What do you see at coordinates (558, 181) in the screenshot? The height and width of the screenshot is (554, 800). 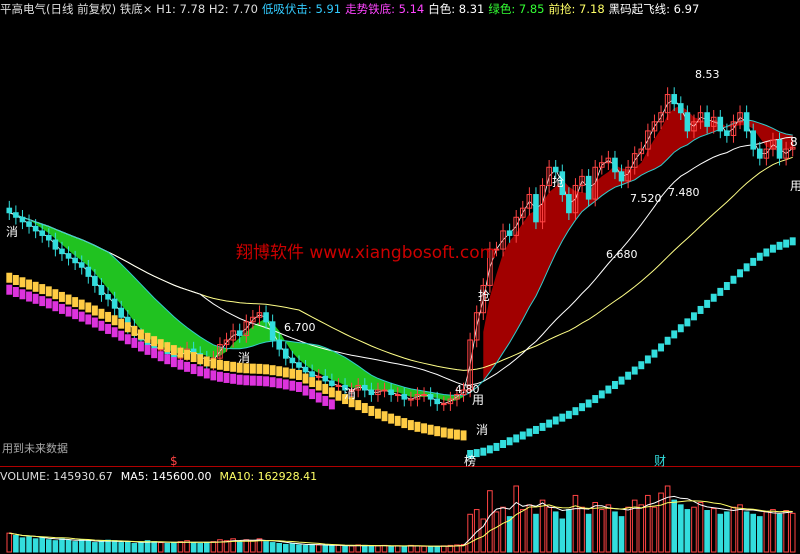 I see `signal-label: 抢` at bounding box center [558, 181].